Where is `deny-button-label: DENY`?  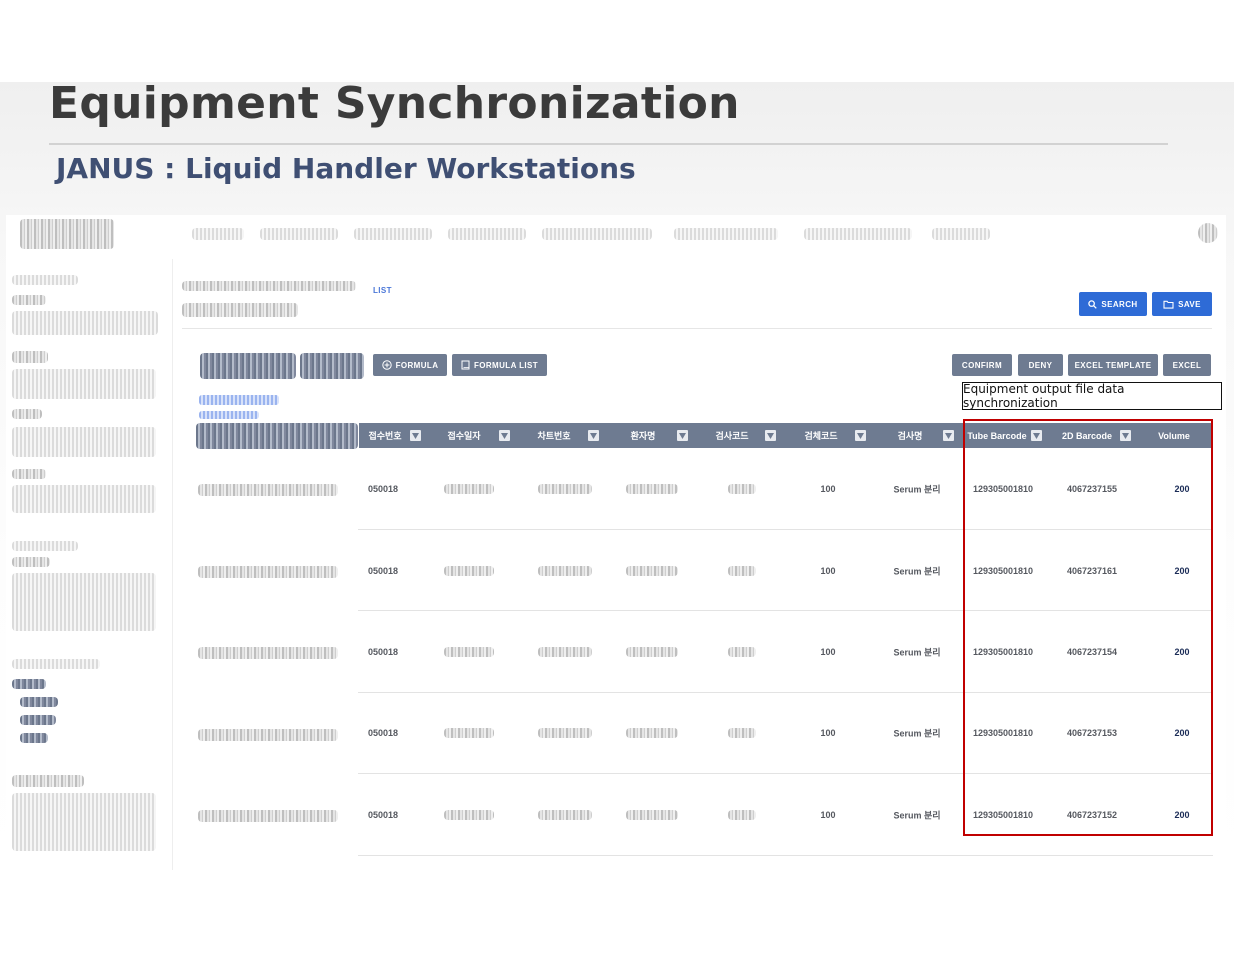
deny-button-label: DENY is located at coordinates (1040, 365).